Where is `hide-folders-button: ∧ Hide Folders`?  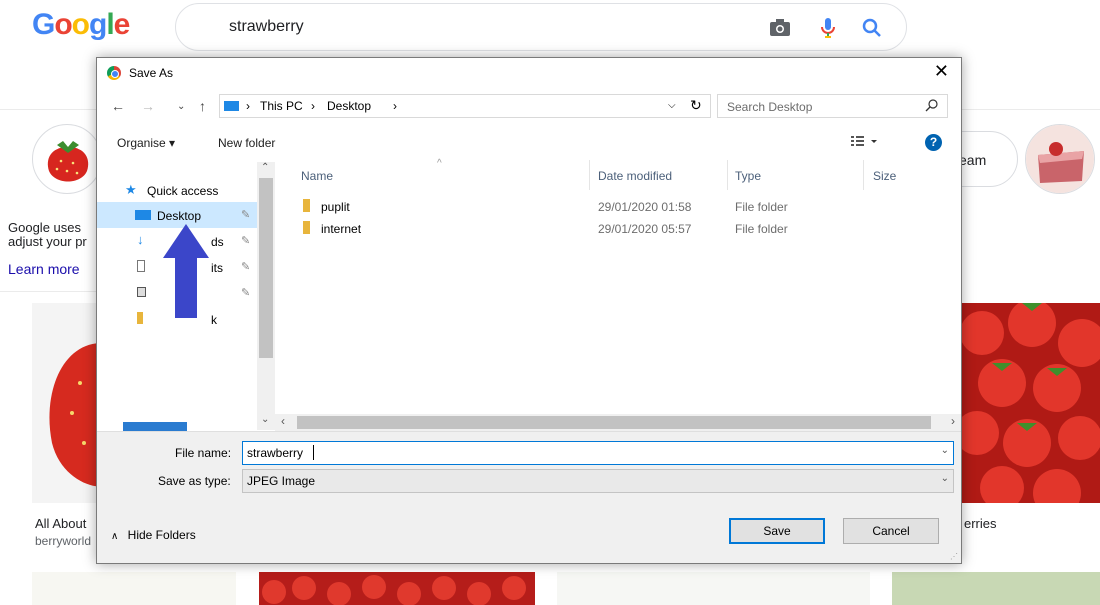 hide-folders-button: ∧ Hide Folders is located at coordinates (153, 535).